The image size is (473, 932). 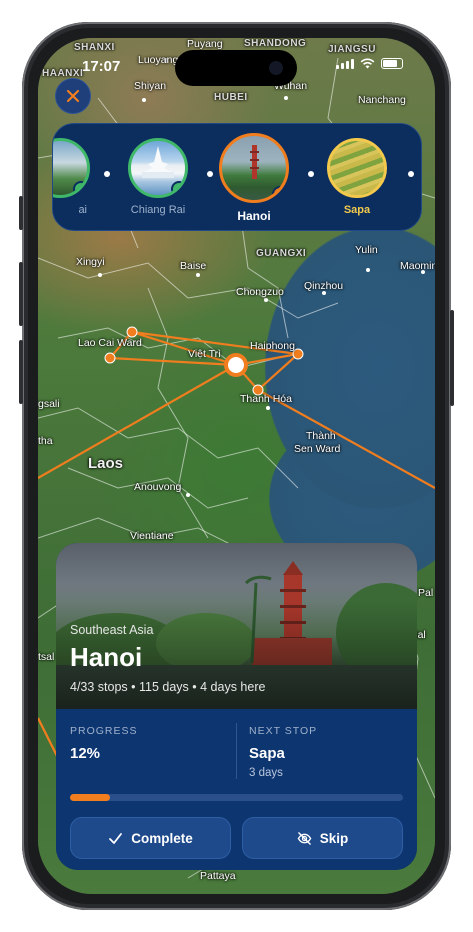 I want to click on skip-button: Skip, so click(x=322, y=838).